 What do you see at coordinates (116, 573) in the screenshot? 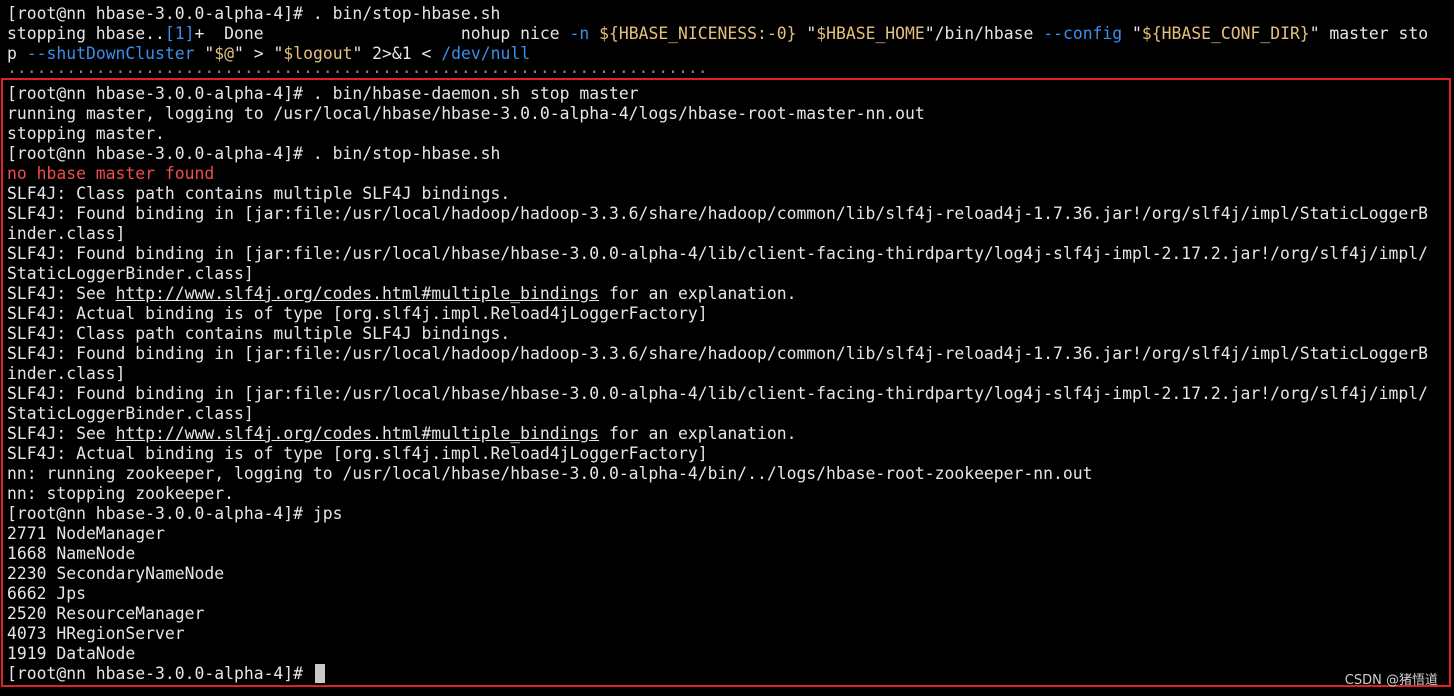
I see `jps-process: 2230 SecondaryNameNode` at bounding box center [116, 573].